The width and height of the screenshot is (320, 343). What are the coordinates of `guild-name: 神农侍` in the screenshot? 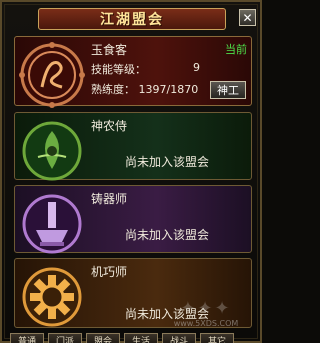 It's located at (109, 126).